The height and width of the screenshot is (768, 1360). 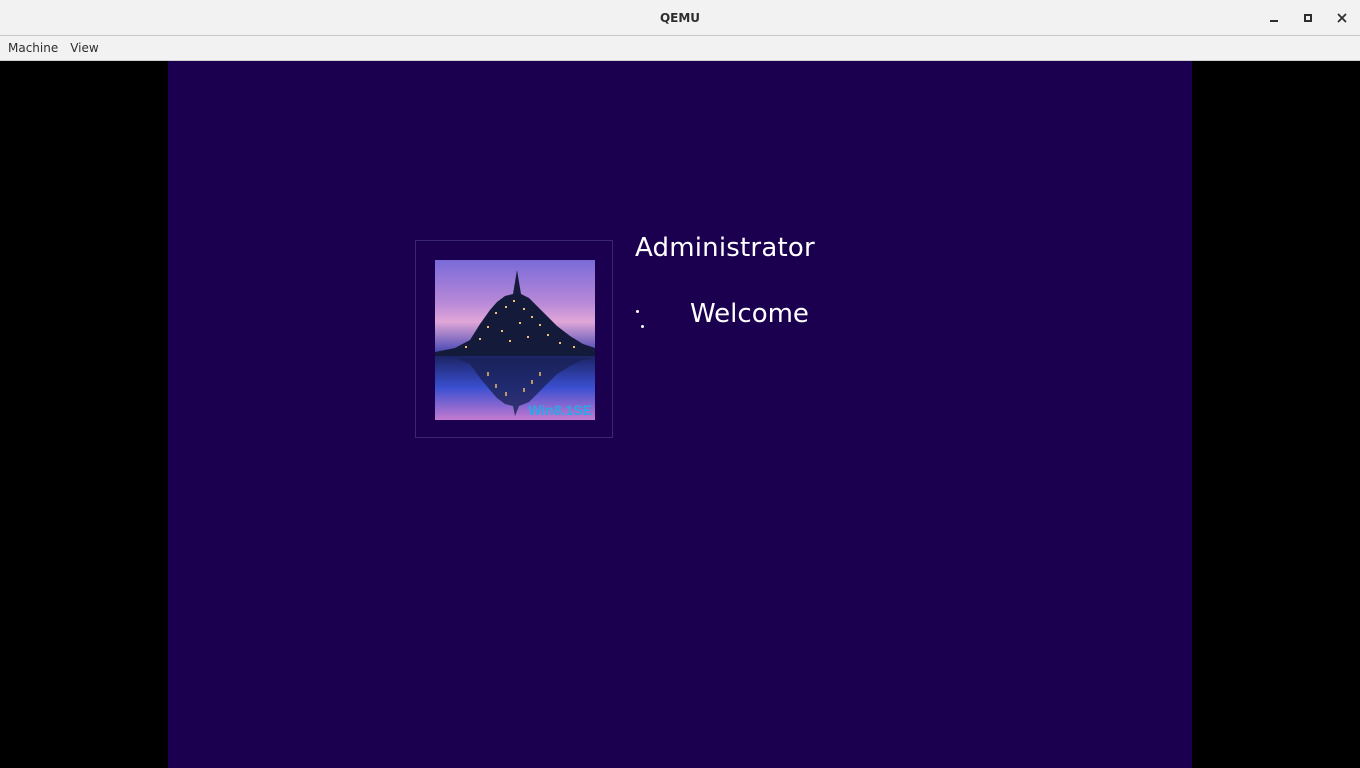 I want to click on minimize-icon, so click(x=1274, y=21).